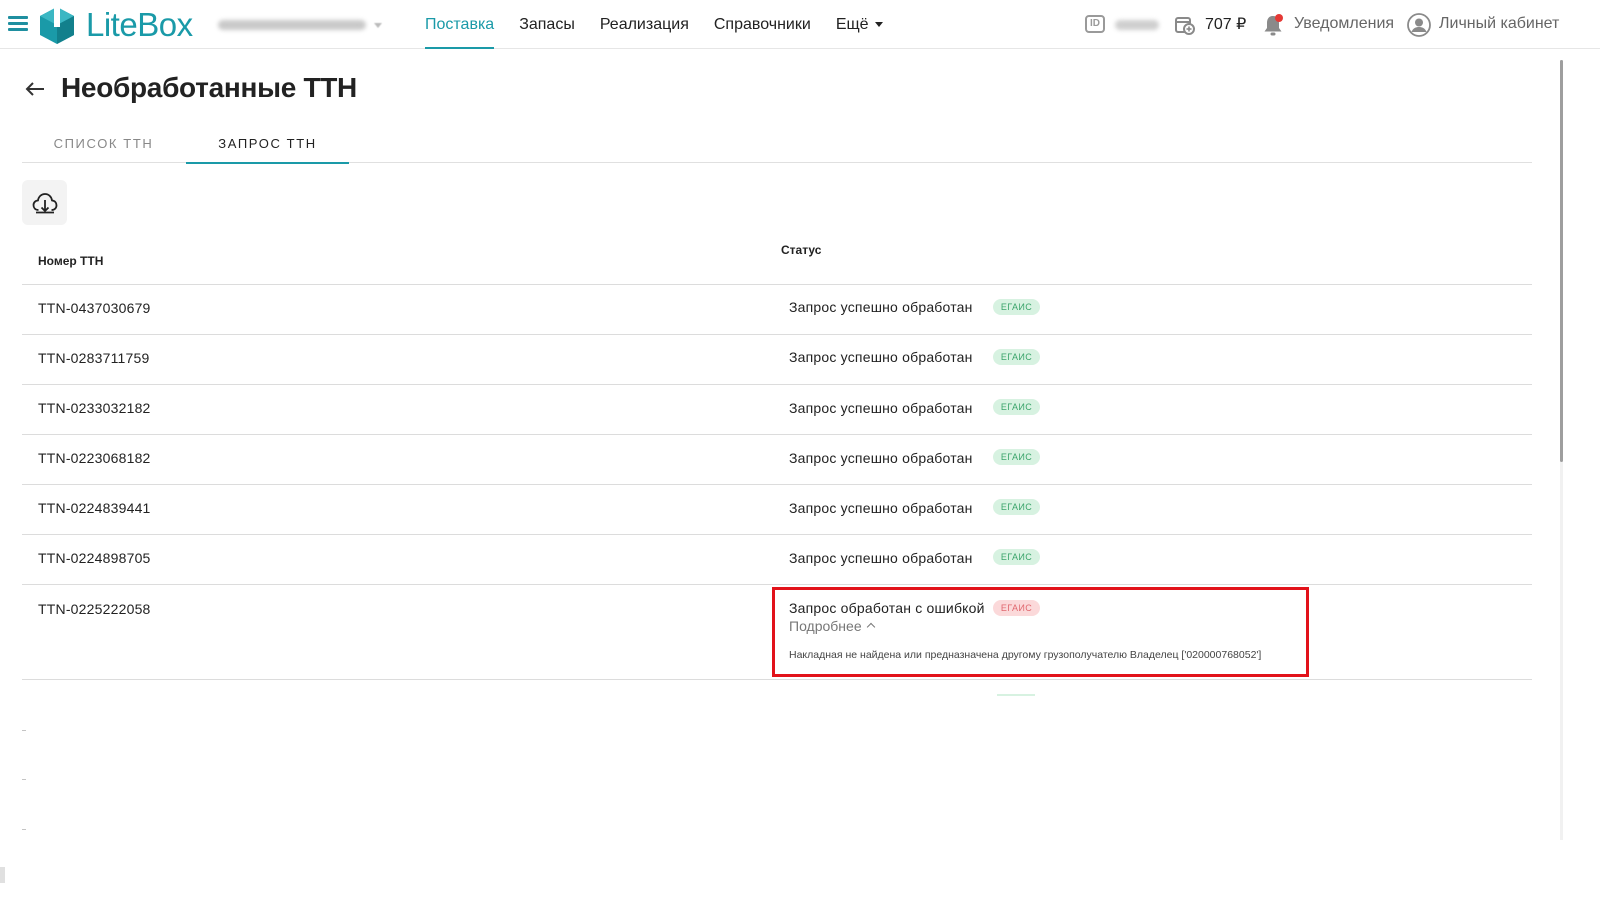  Describe the element at coordinates (94, 508) in the screenshot. I see `table-row-number: TTN-0224839441` at that location.